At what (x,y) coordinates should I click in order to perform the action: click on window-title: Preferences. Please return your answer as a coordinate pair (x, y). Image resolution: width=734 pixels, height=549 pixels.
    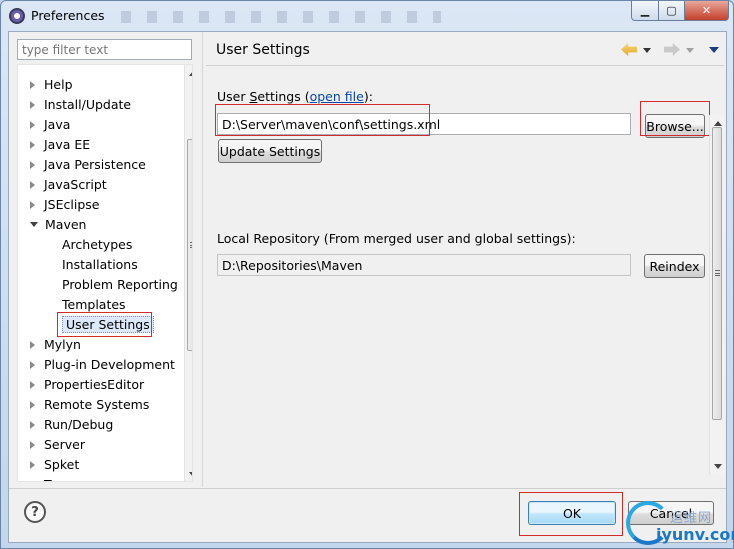
    Looking at the image, I should click on (68, 15).